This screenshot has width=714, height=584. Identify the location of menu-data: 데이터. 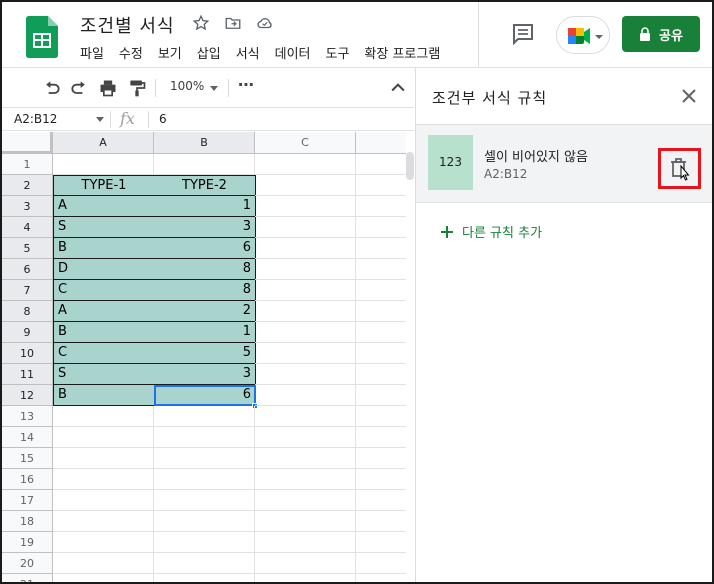
(293, 52).